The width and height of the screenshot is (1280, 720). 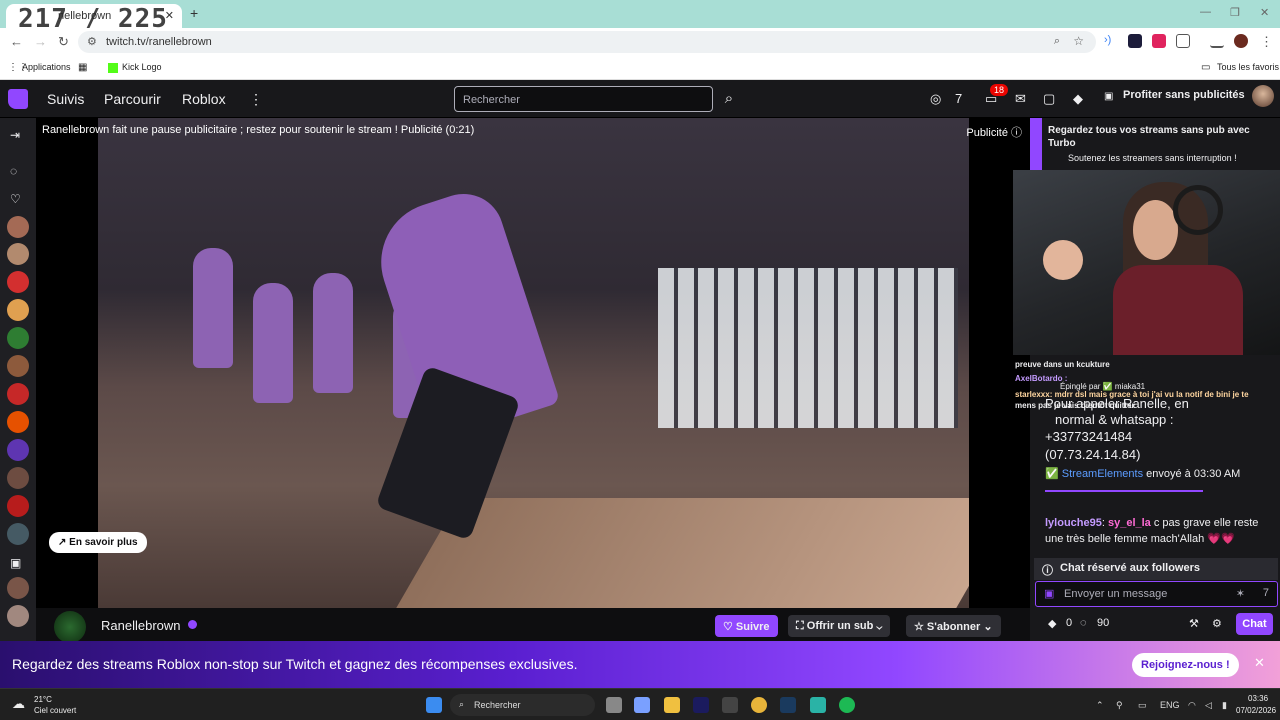 I want to click on channel-name: Ranellebrown, so click(x=141, y=625).